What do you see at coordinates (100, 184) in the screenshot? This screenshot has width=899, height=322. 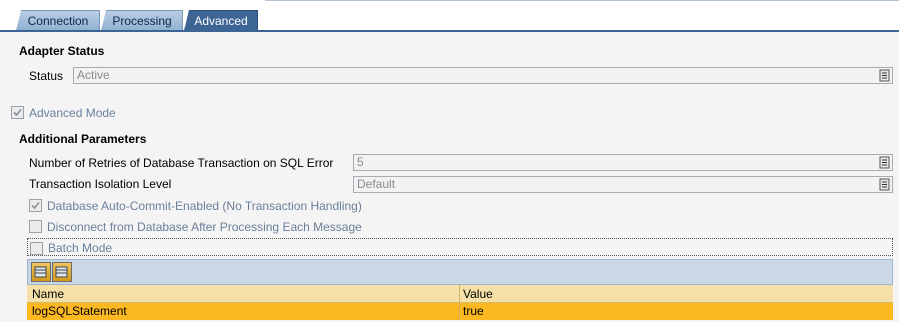 I see `isolation-level-label: Transaction Isolation Level` at bounding box center [100, 184].